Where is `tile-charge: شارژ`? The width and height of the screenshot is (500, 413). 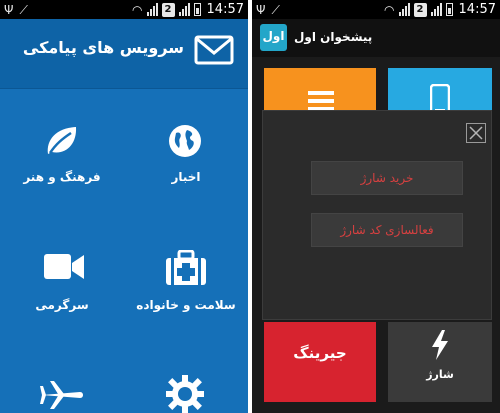
tile-charge: شارژ is located at coordinates (440, 362).